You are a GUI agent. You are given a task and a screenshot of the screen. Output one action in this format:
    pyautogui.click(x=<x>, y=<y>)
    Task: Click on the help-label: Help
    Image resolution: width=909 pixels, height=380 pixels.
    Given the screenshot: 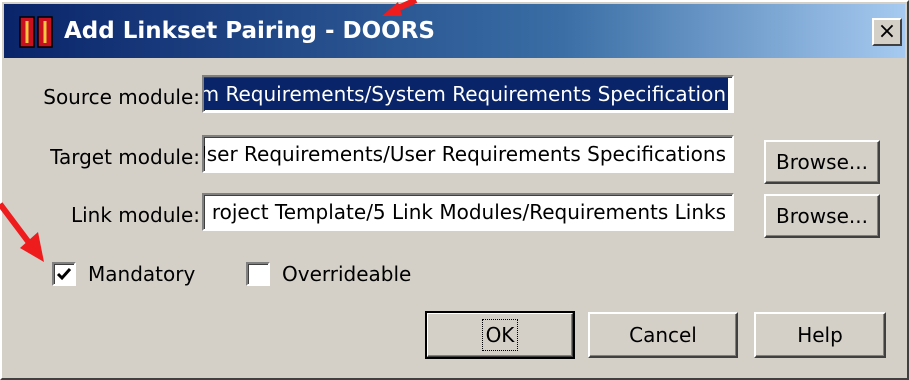 What is the action you would take?
    pyautogui.click(x=820, y=335)
    